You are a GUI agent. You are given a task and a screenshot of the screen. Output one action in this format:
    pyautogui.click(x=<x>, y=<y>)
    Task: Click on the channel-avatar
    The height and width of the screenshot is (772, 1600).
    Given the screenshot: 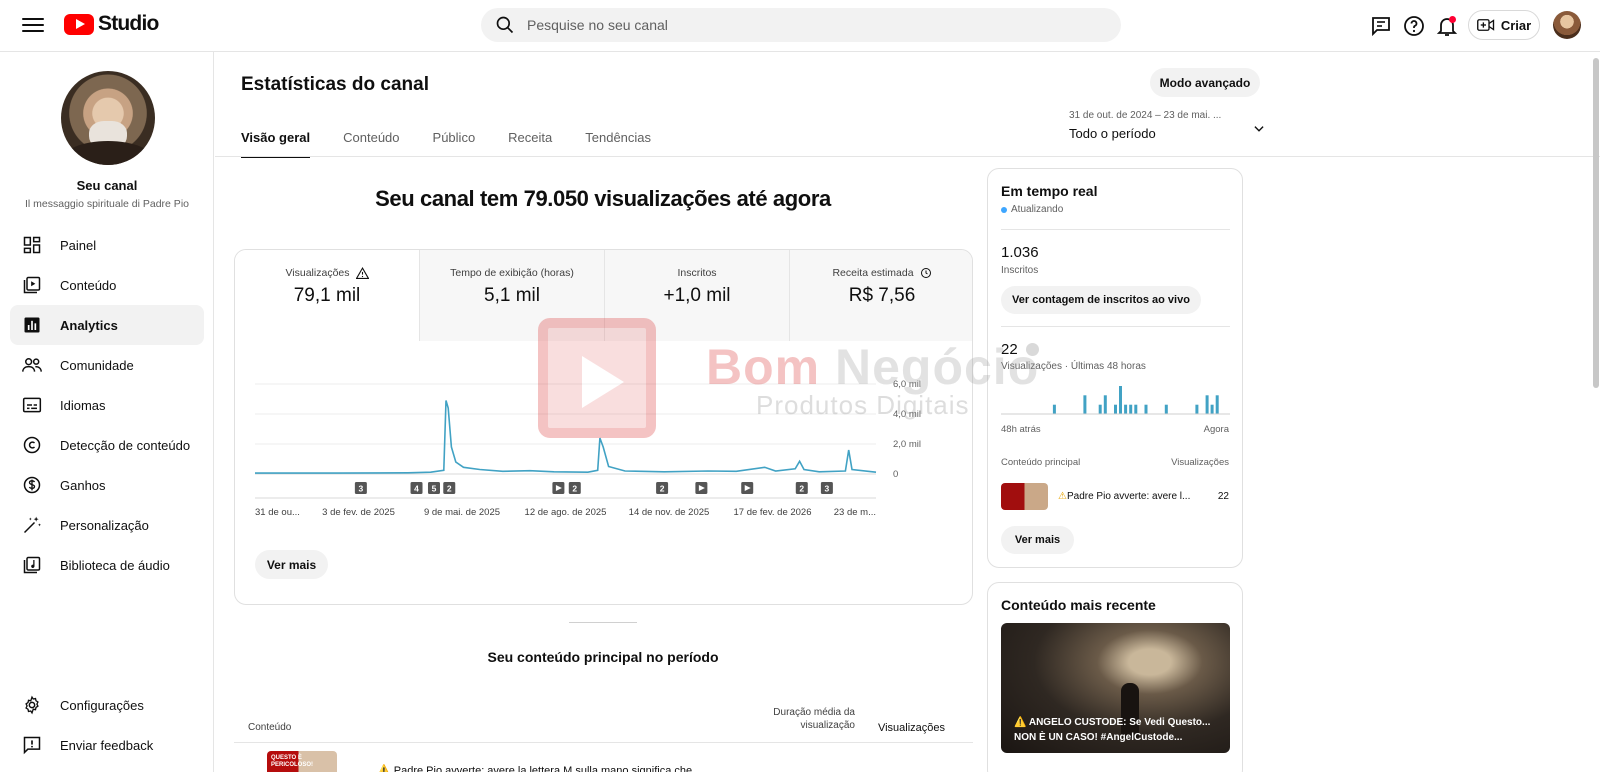 What is the action you would take?
    pyautogui.click(x=108, y=118)
    